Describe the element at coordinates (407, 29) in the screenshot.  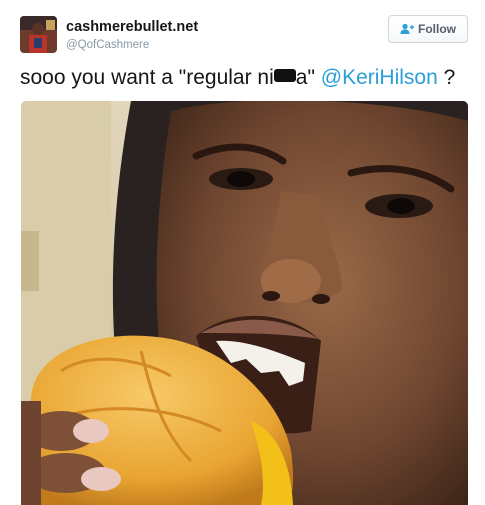
I see `add-user-icon` at that location.